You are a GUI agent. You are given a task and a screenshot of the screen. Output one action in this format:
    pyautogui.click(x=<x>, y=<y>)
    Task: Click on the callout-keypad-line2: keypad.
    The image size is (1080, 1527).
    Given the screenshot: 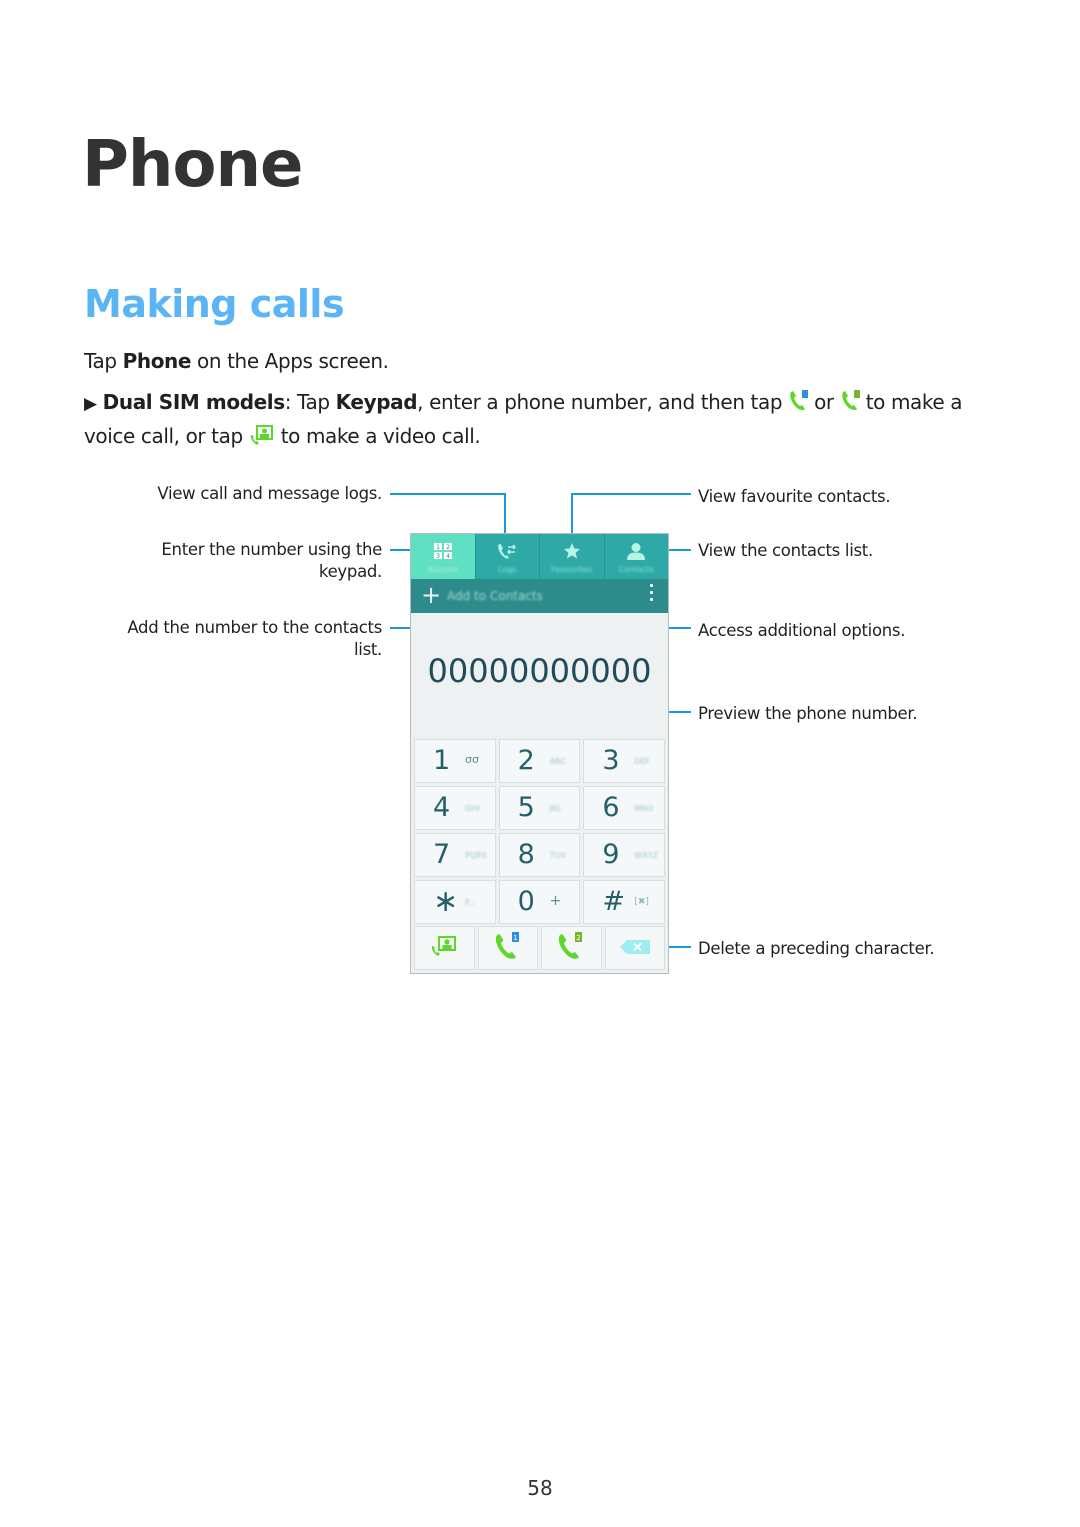 What is the action you would take?
    pyautogui.click(x=350, y=571)
    